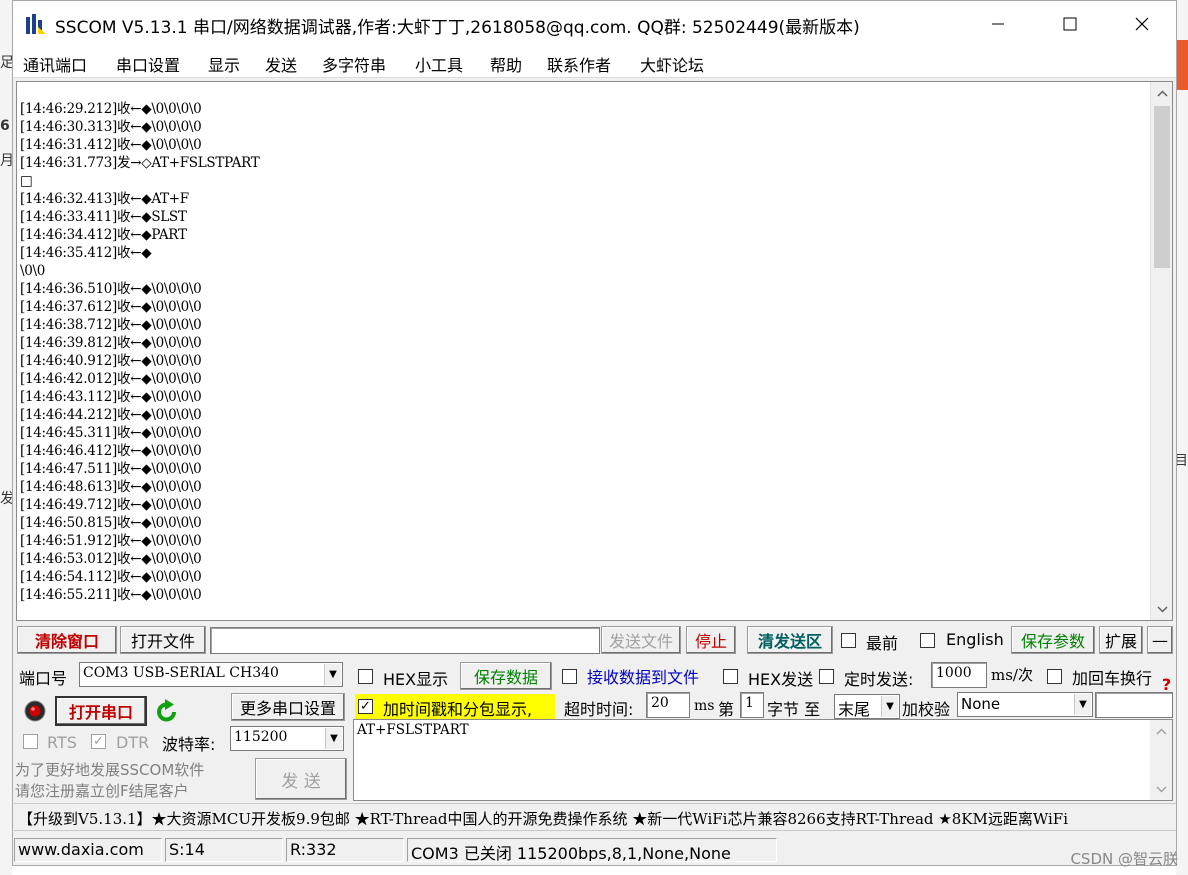 This screenshot has height=875, width=1188. I want to click on end-position-select: 末尾 ▼, so click(867, 706).